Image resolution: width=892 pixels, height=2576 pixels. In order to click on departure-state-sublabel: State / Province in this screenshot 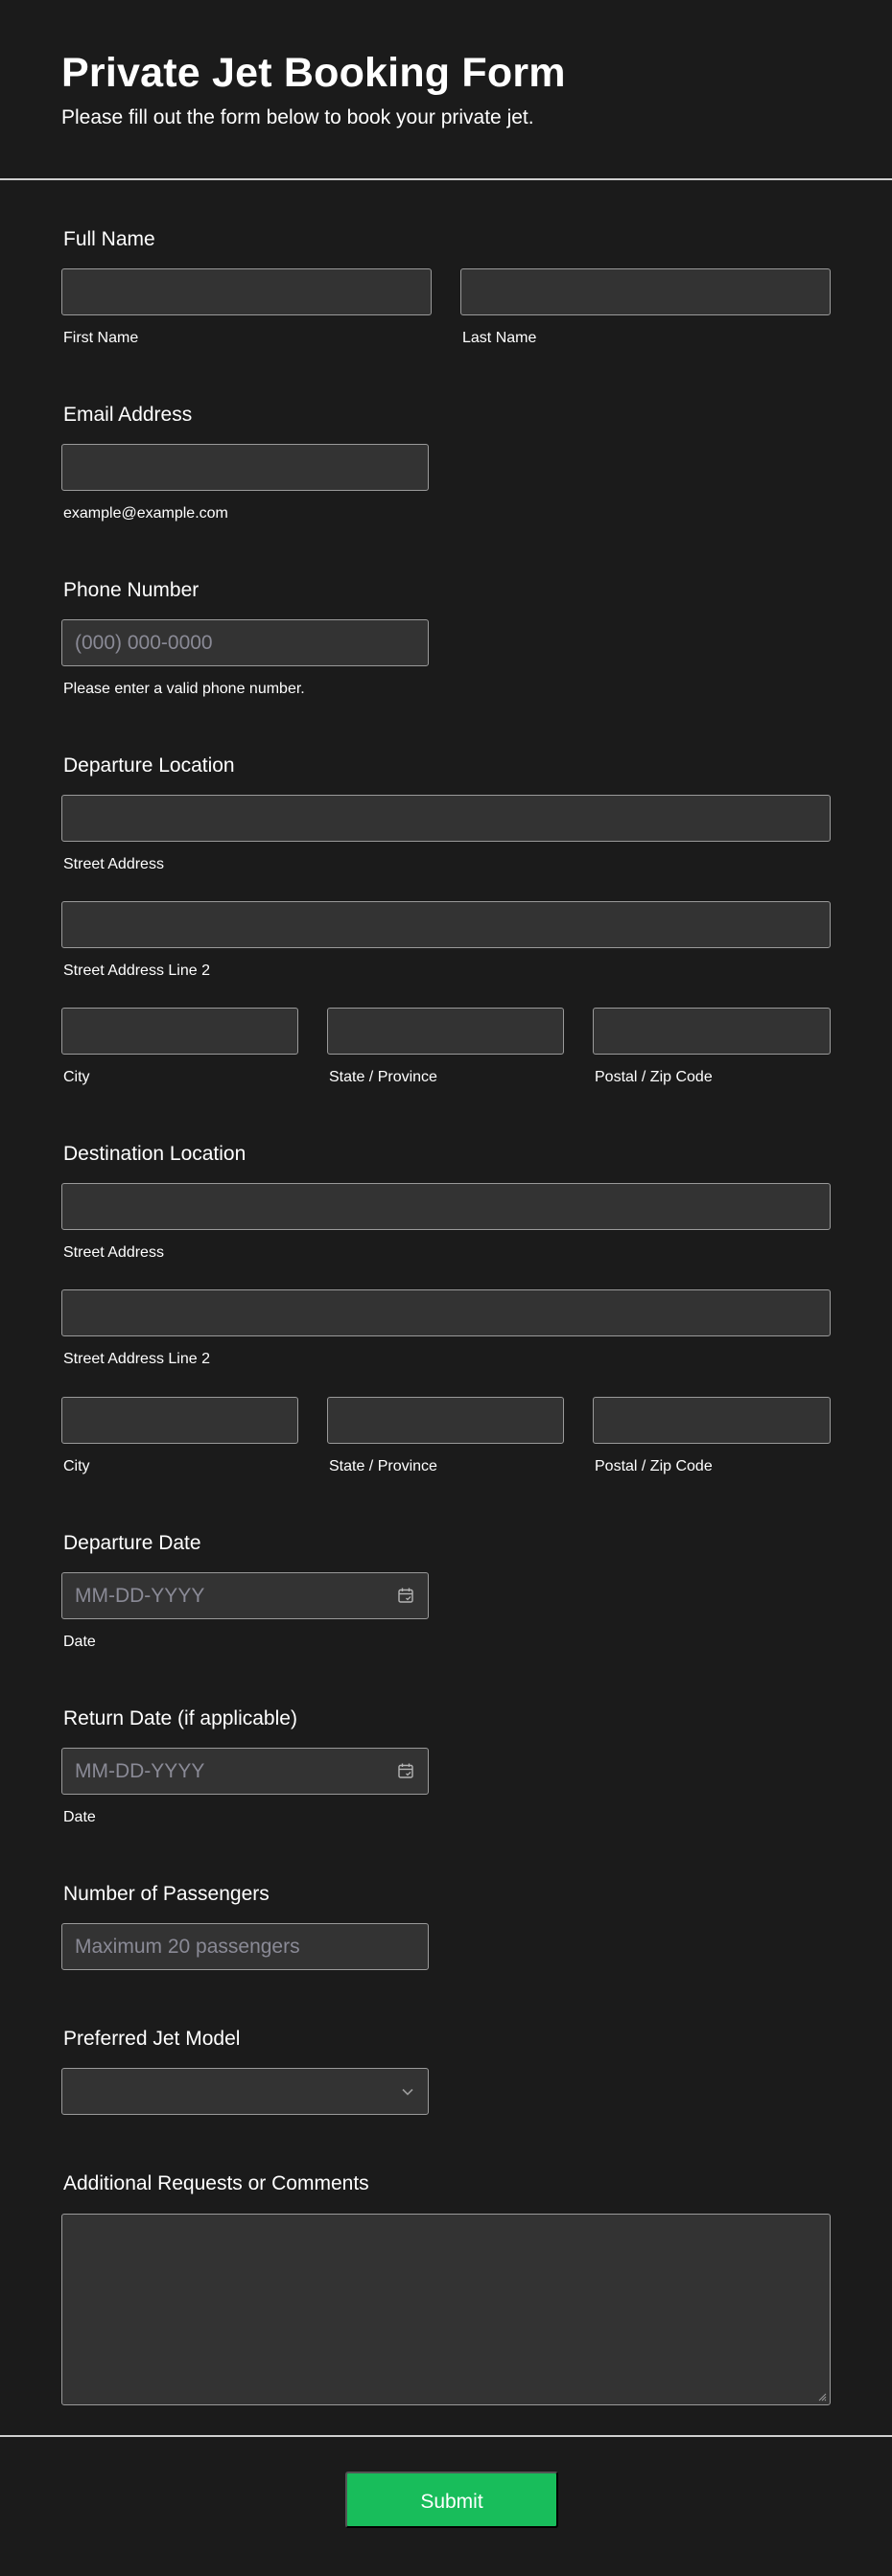, I will do `click(383, 1077)`.